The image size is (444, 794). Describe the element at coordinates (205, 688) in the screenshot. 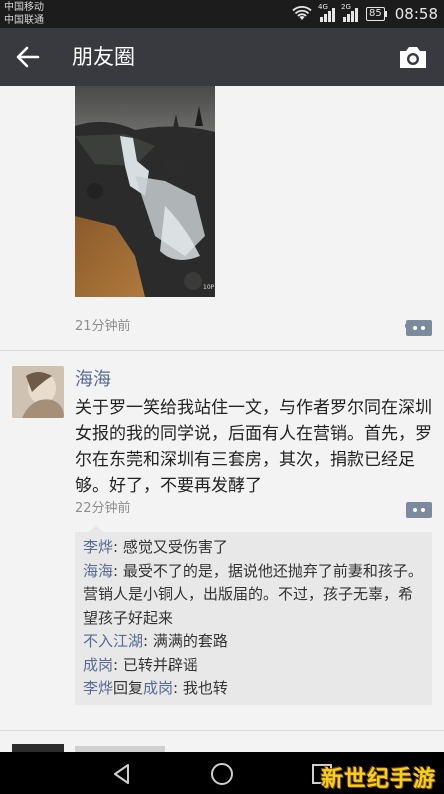

I see `comment-text: 我也转` at that location.